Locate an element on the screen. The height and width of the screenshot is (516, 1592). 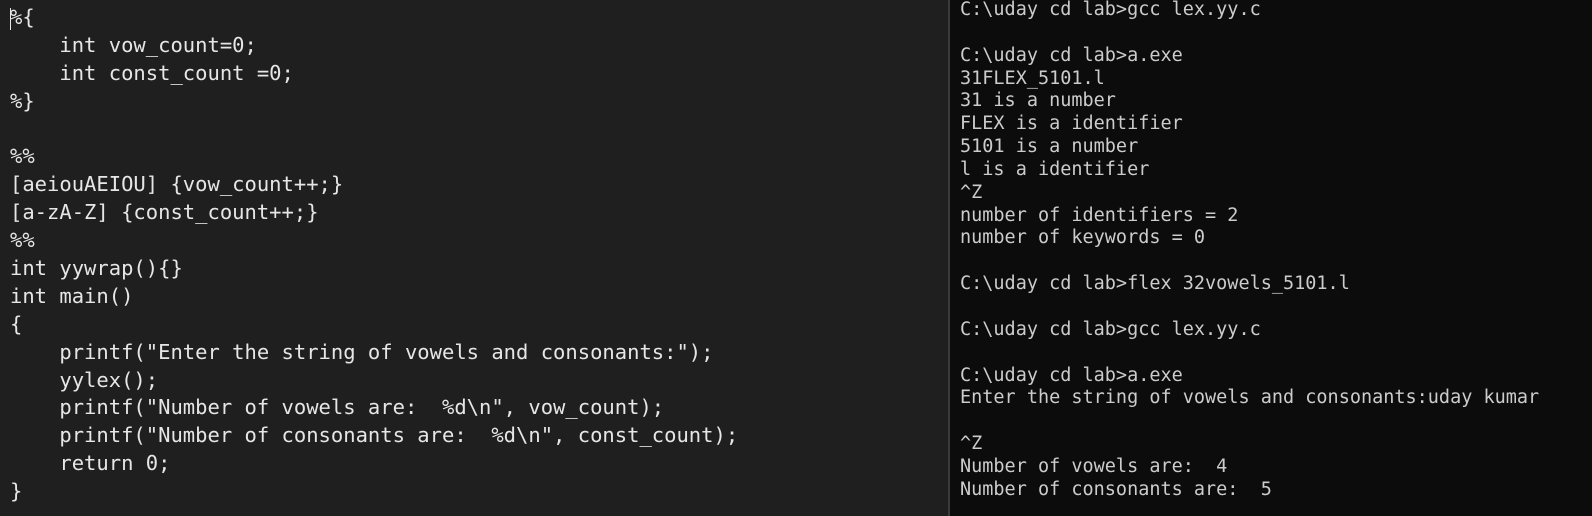
terminal-line: C:\uday cd lab>flex 32vowels_5101.l is located at coordinates (1155, 284).